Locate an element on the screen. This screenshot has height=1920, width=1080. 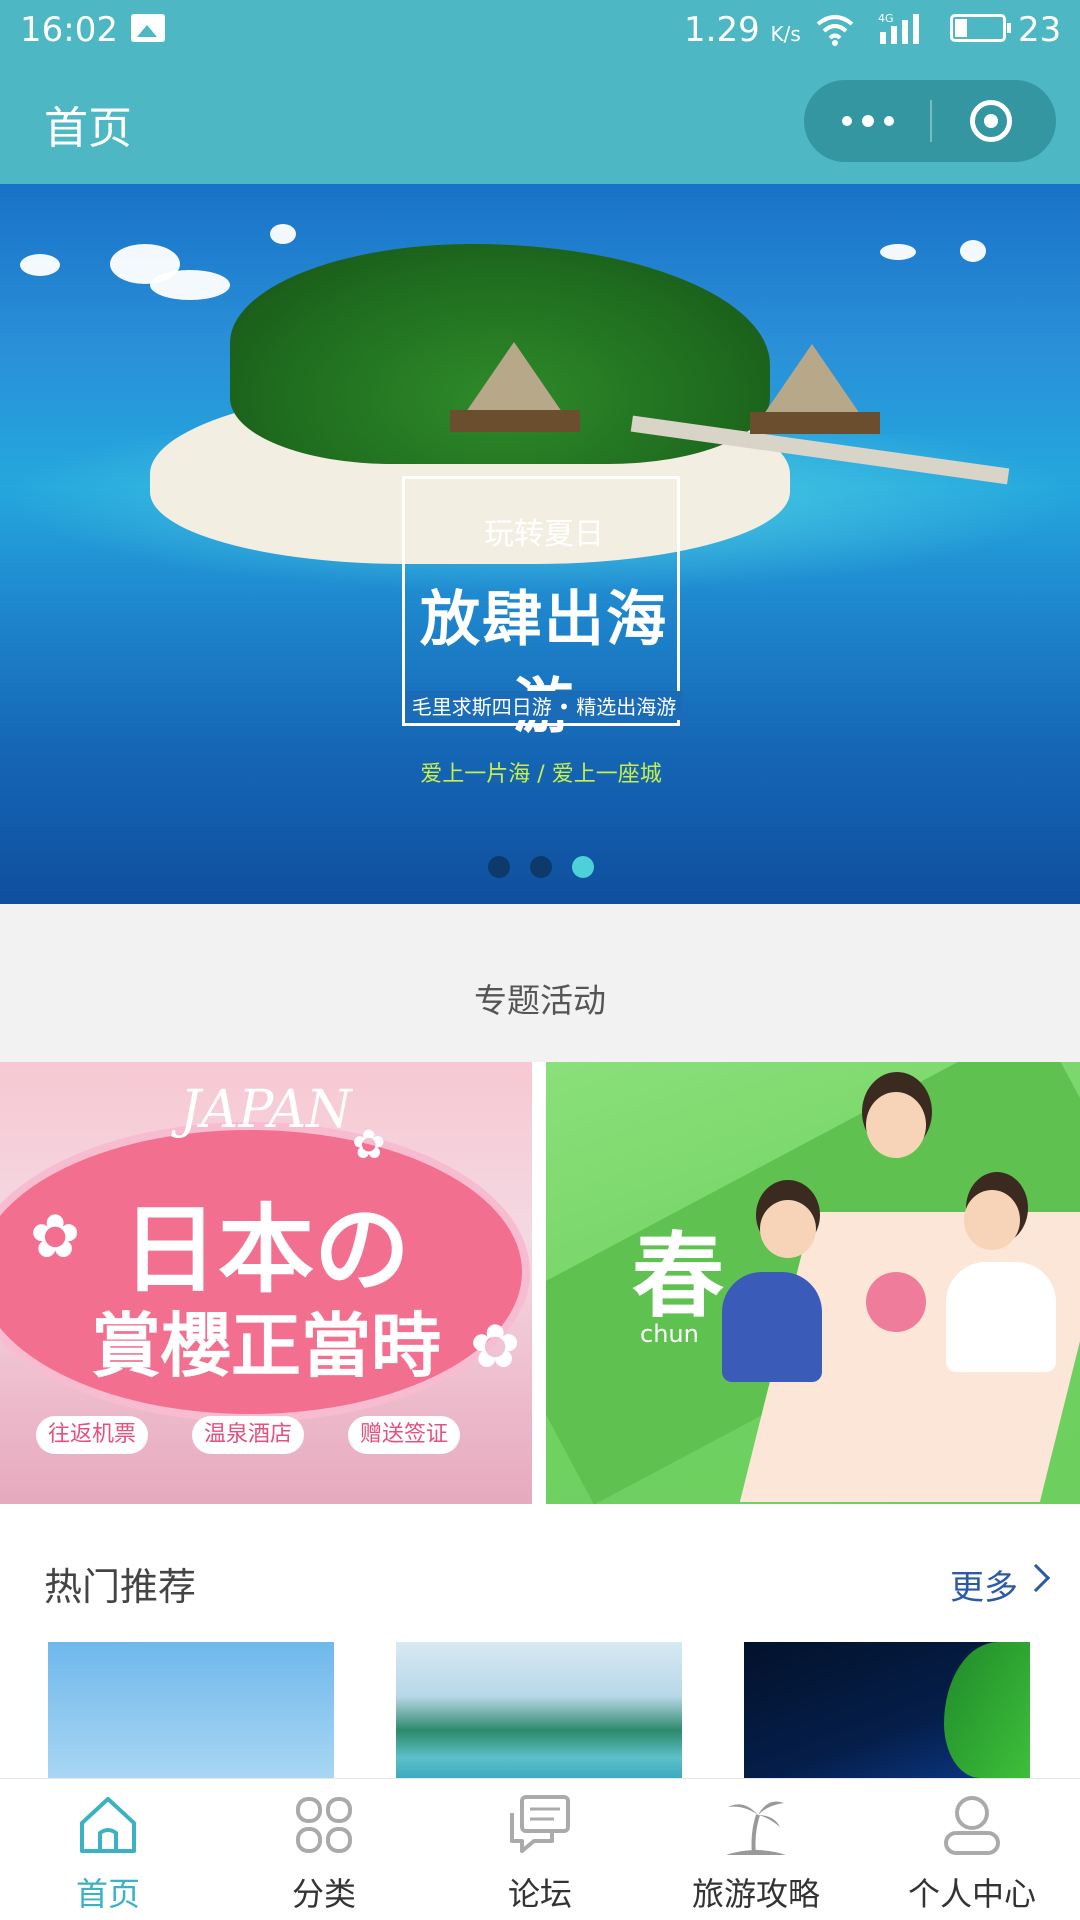
japan-card-word: JAPAN is located at coordinates (266, 1110).